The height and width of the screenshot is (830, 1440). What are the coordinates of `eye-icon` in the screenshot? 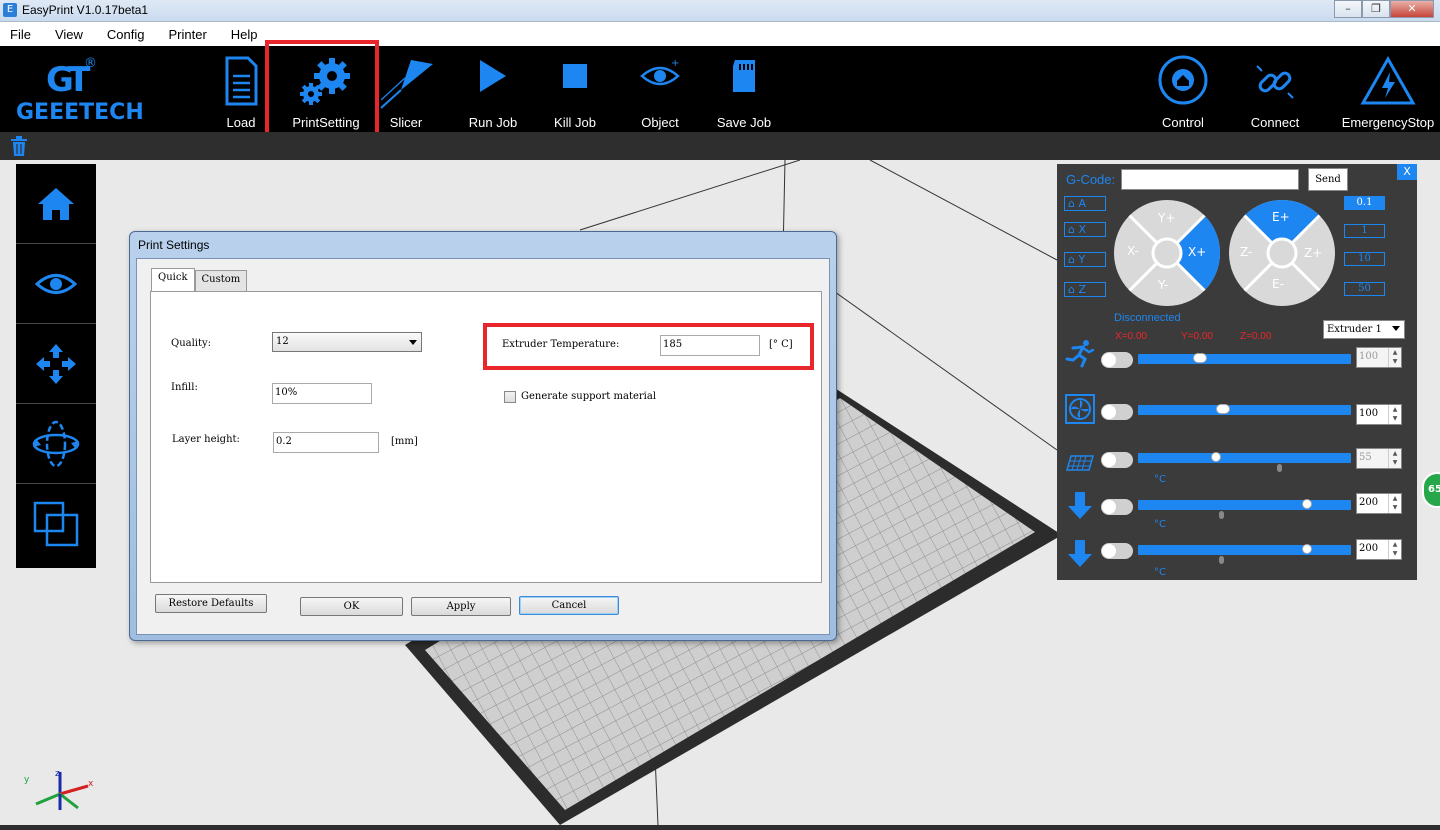 It's located at (56, 283).